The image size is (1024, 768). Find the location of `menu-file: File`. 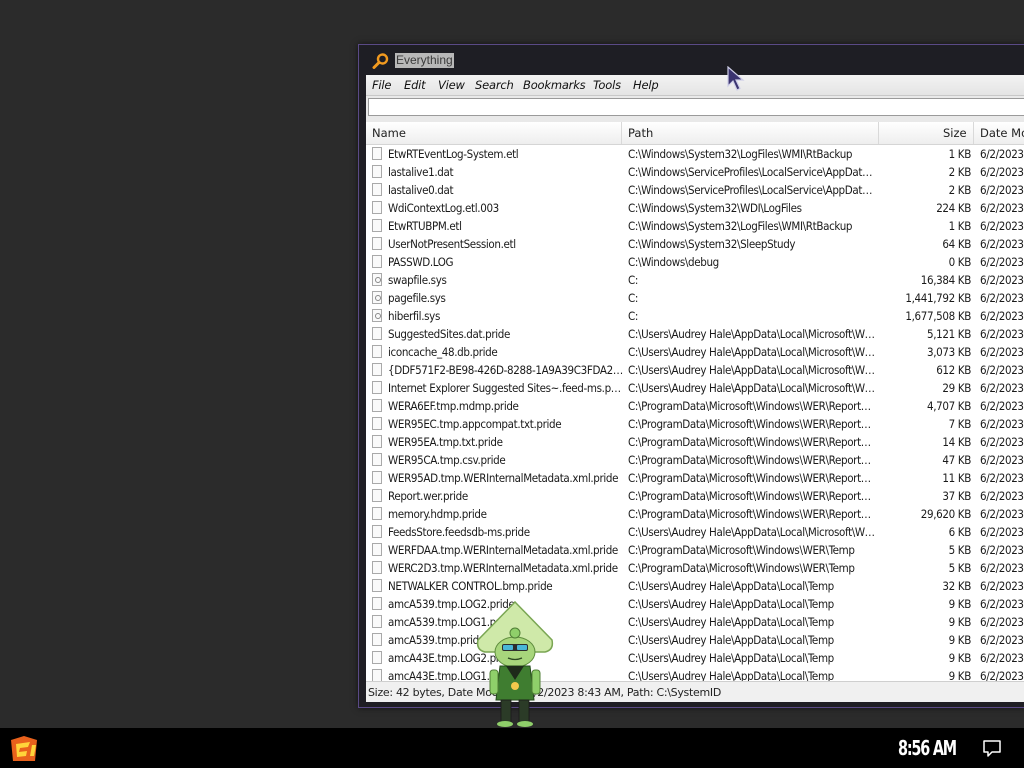

menu-file: File is located at coordinates (381, 85).